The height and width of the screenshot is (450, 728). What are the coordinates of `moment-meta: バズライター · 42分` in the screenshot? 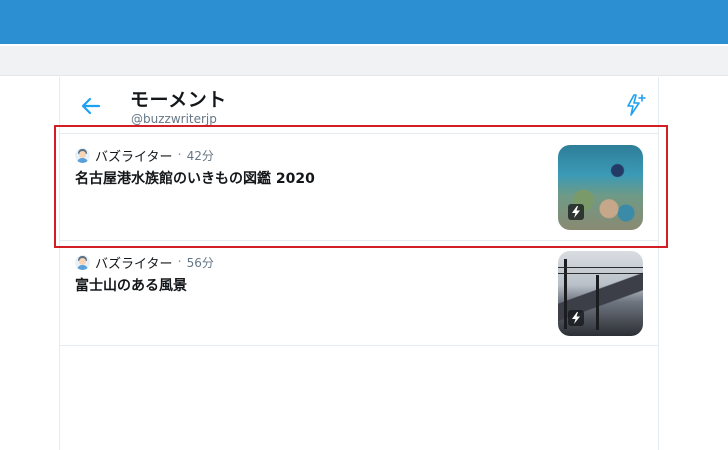 It's located at (144, 155).